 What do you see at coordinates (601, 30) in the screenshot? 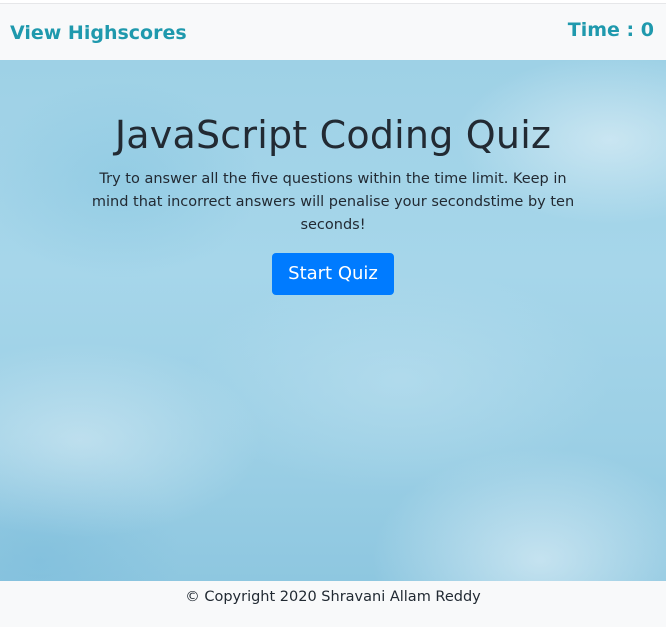
I see `timer-label: Time :` at bounding box center [601, 30].